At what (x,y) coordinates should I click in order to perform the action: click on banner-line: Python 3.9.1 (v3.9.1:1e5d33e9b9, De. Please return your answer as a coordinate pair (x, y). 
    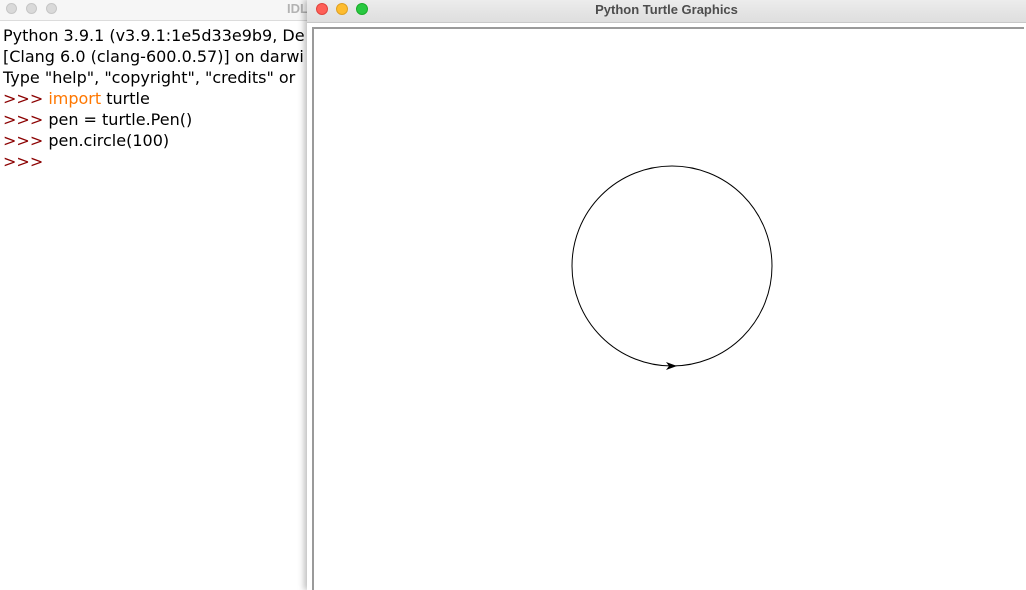
    Looking at the image, I should click on (154, 35).